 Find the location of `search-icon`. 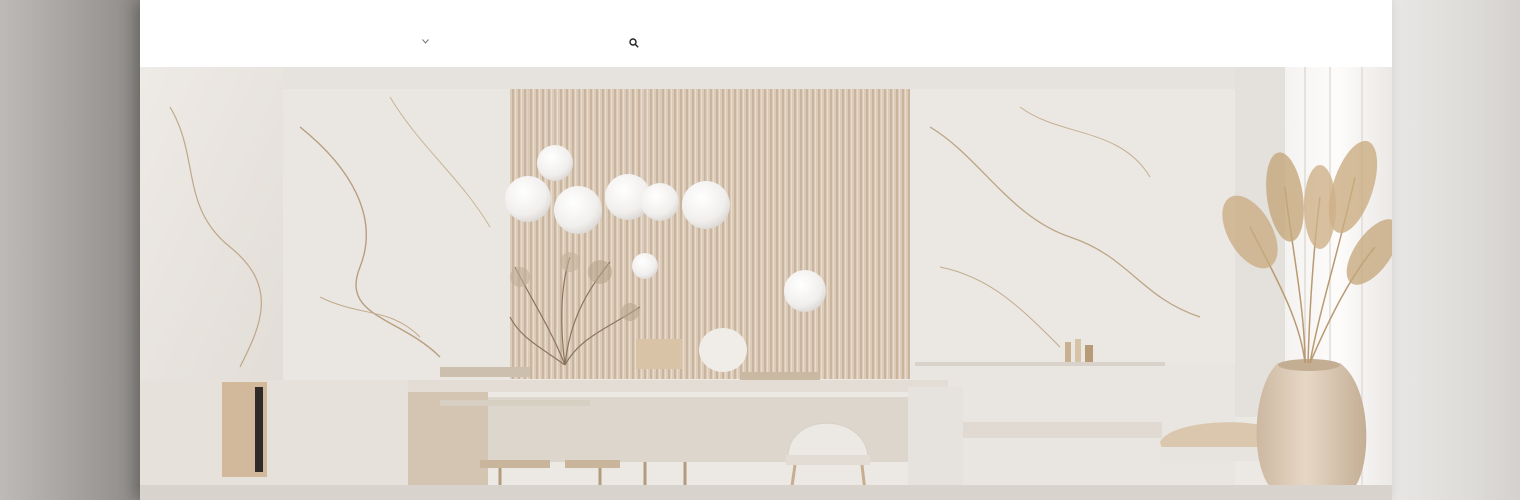

search-icon is located at coordinates (634, 43).